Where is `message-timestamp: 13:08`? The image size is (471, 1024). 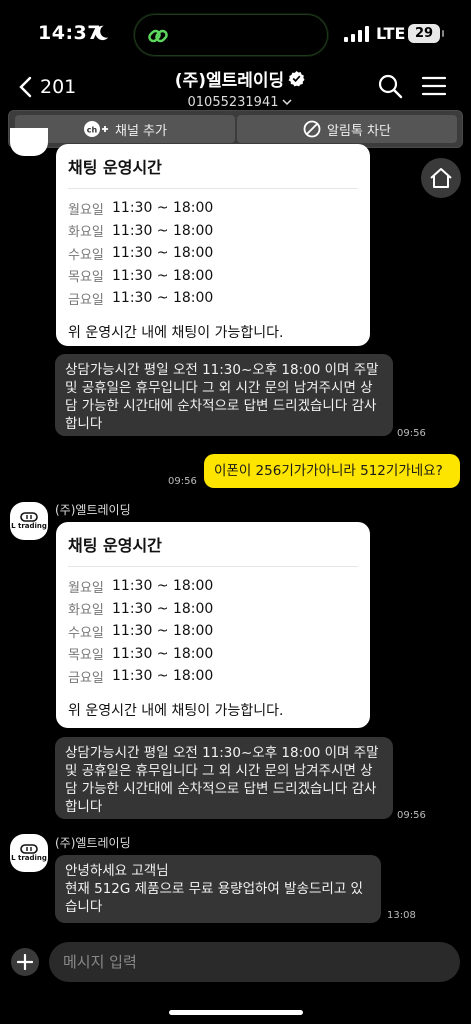 message-timestamp: 13:08 is located at coordinates (401, 915).